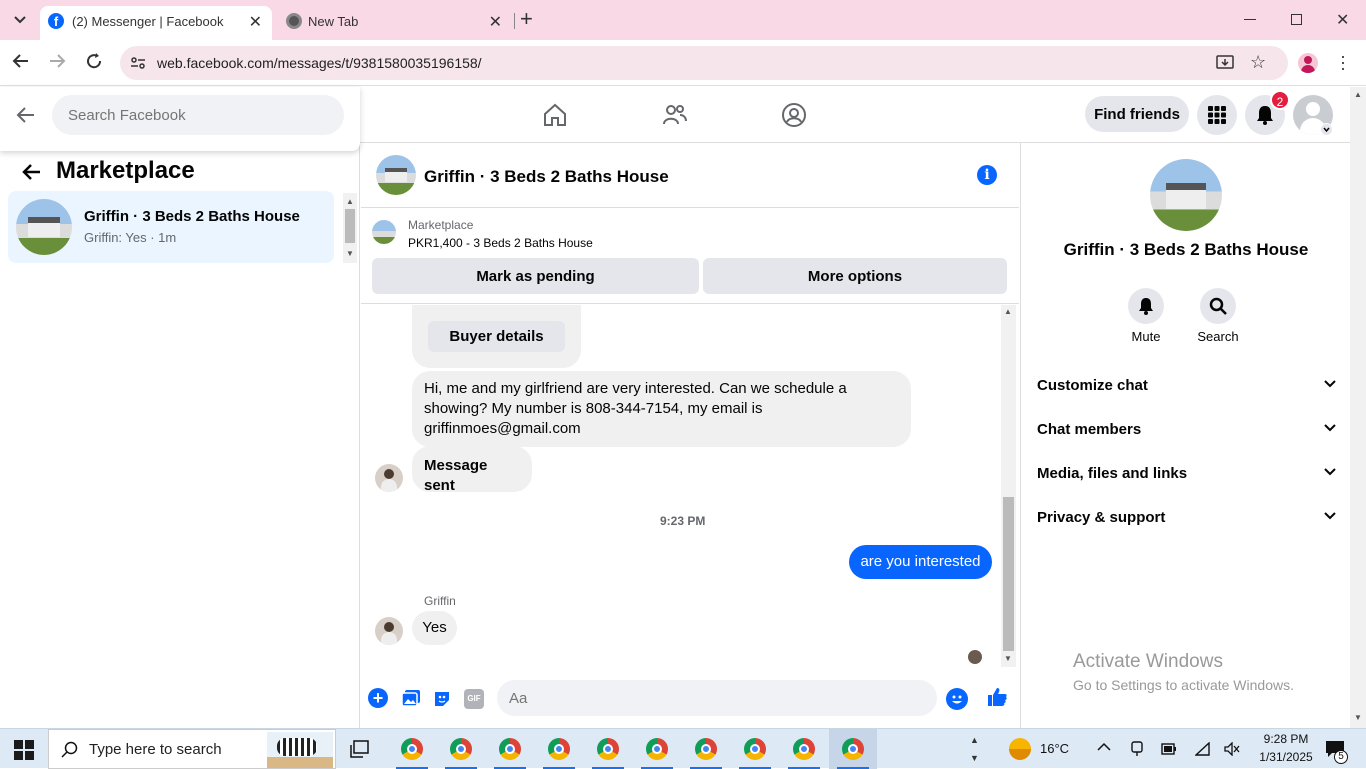  What do you see at coordinates (378, 698) in the screenshot?
I see `add-plus-icon: +` at bounding box center [378, 698].